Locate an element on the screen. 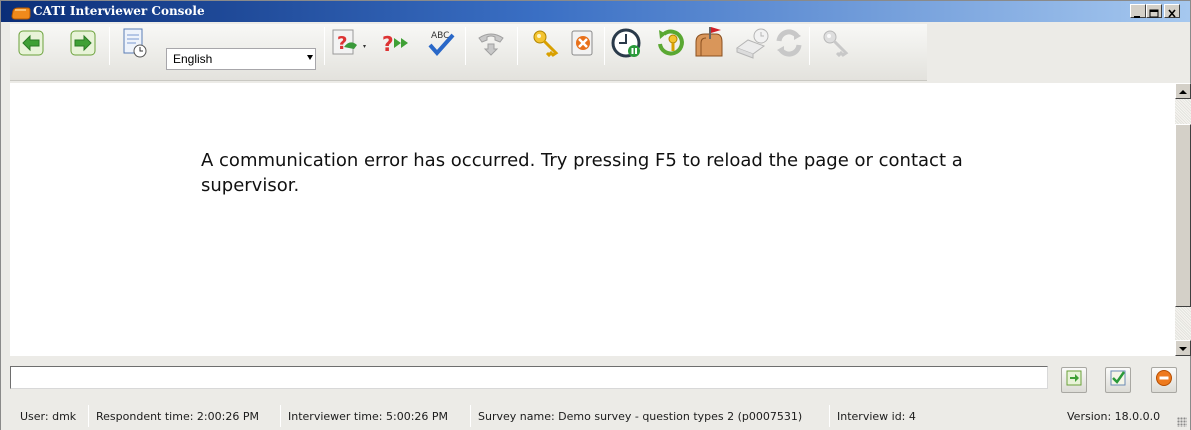 This screenshot has height=430, width=1191. go-button is located at coordinates (1074, 380).